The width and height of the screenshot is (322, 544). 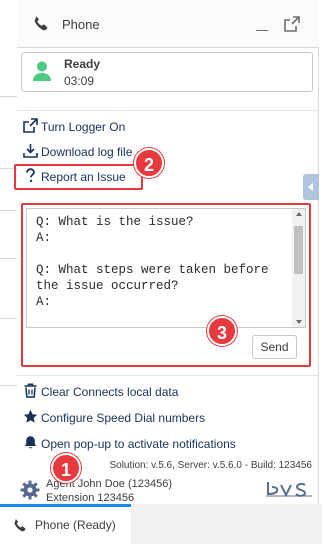 I want to click on link-label: Clear Connects local data, so click(x=110, y=392).